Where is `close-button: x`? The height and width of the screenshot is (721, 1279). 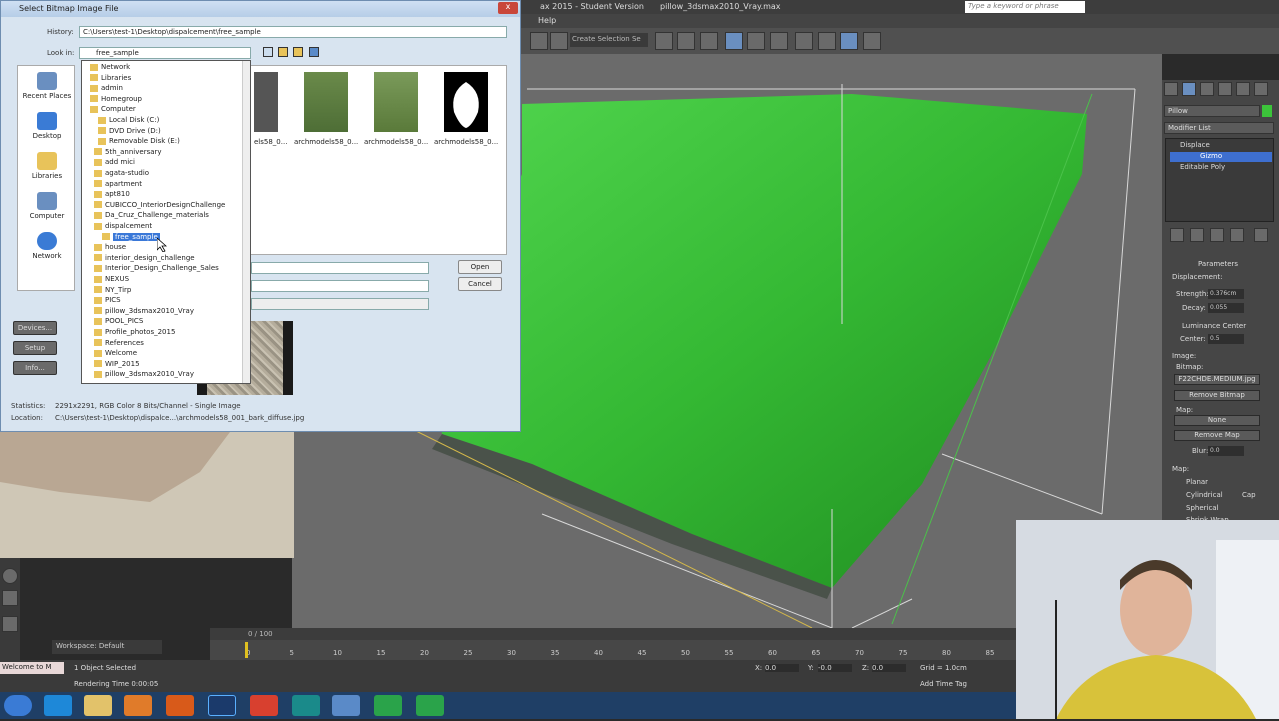
close-button: x is located at coordinates (508, 8).